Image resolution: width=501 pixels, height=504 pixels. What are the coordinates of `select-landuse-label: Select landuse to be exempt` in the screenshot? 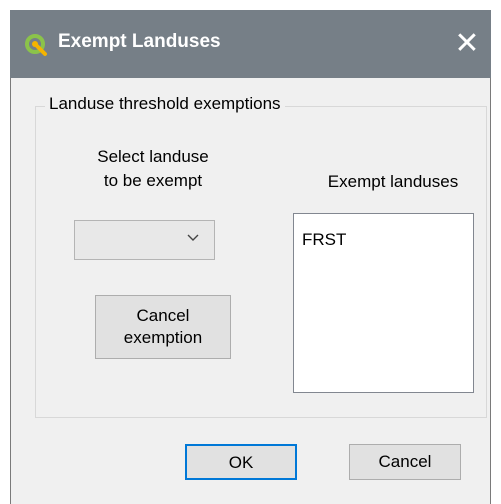 It's located at (153, 169).